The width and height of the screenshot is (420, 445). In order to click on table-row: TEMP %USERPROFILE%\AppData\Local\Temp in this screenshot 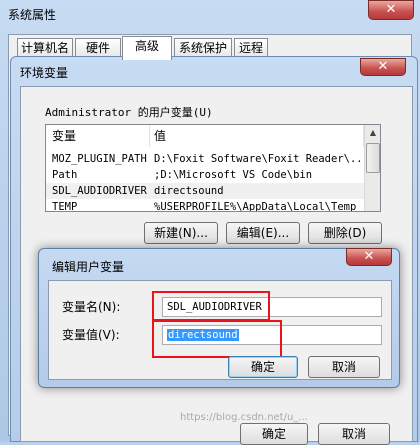, I will do `click(205, 205)`.